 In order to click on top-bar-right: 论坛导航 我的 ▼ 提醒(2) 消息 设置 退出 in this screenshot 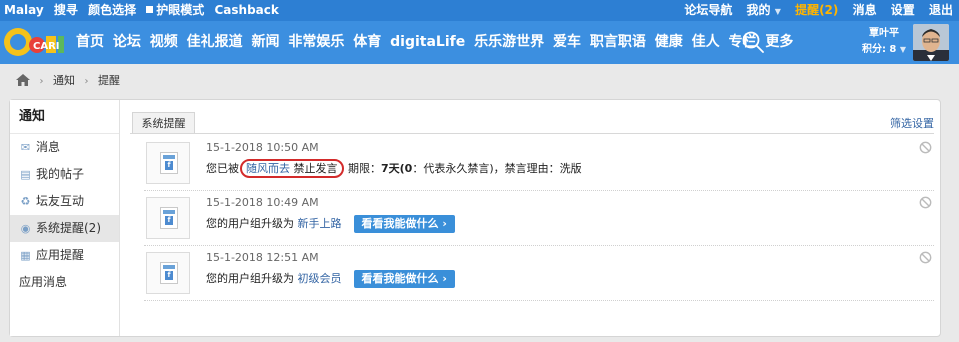, I will do `click(813, 10)`.